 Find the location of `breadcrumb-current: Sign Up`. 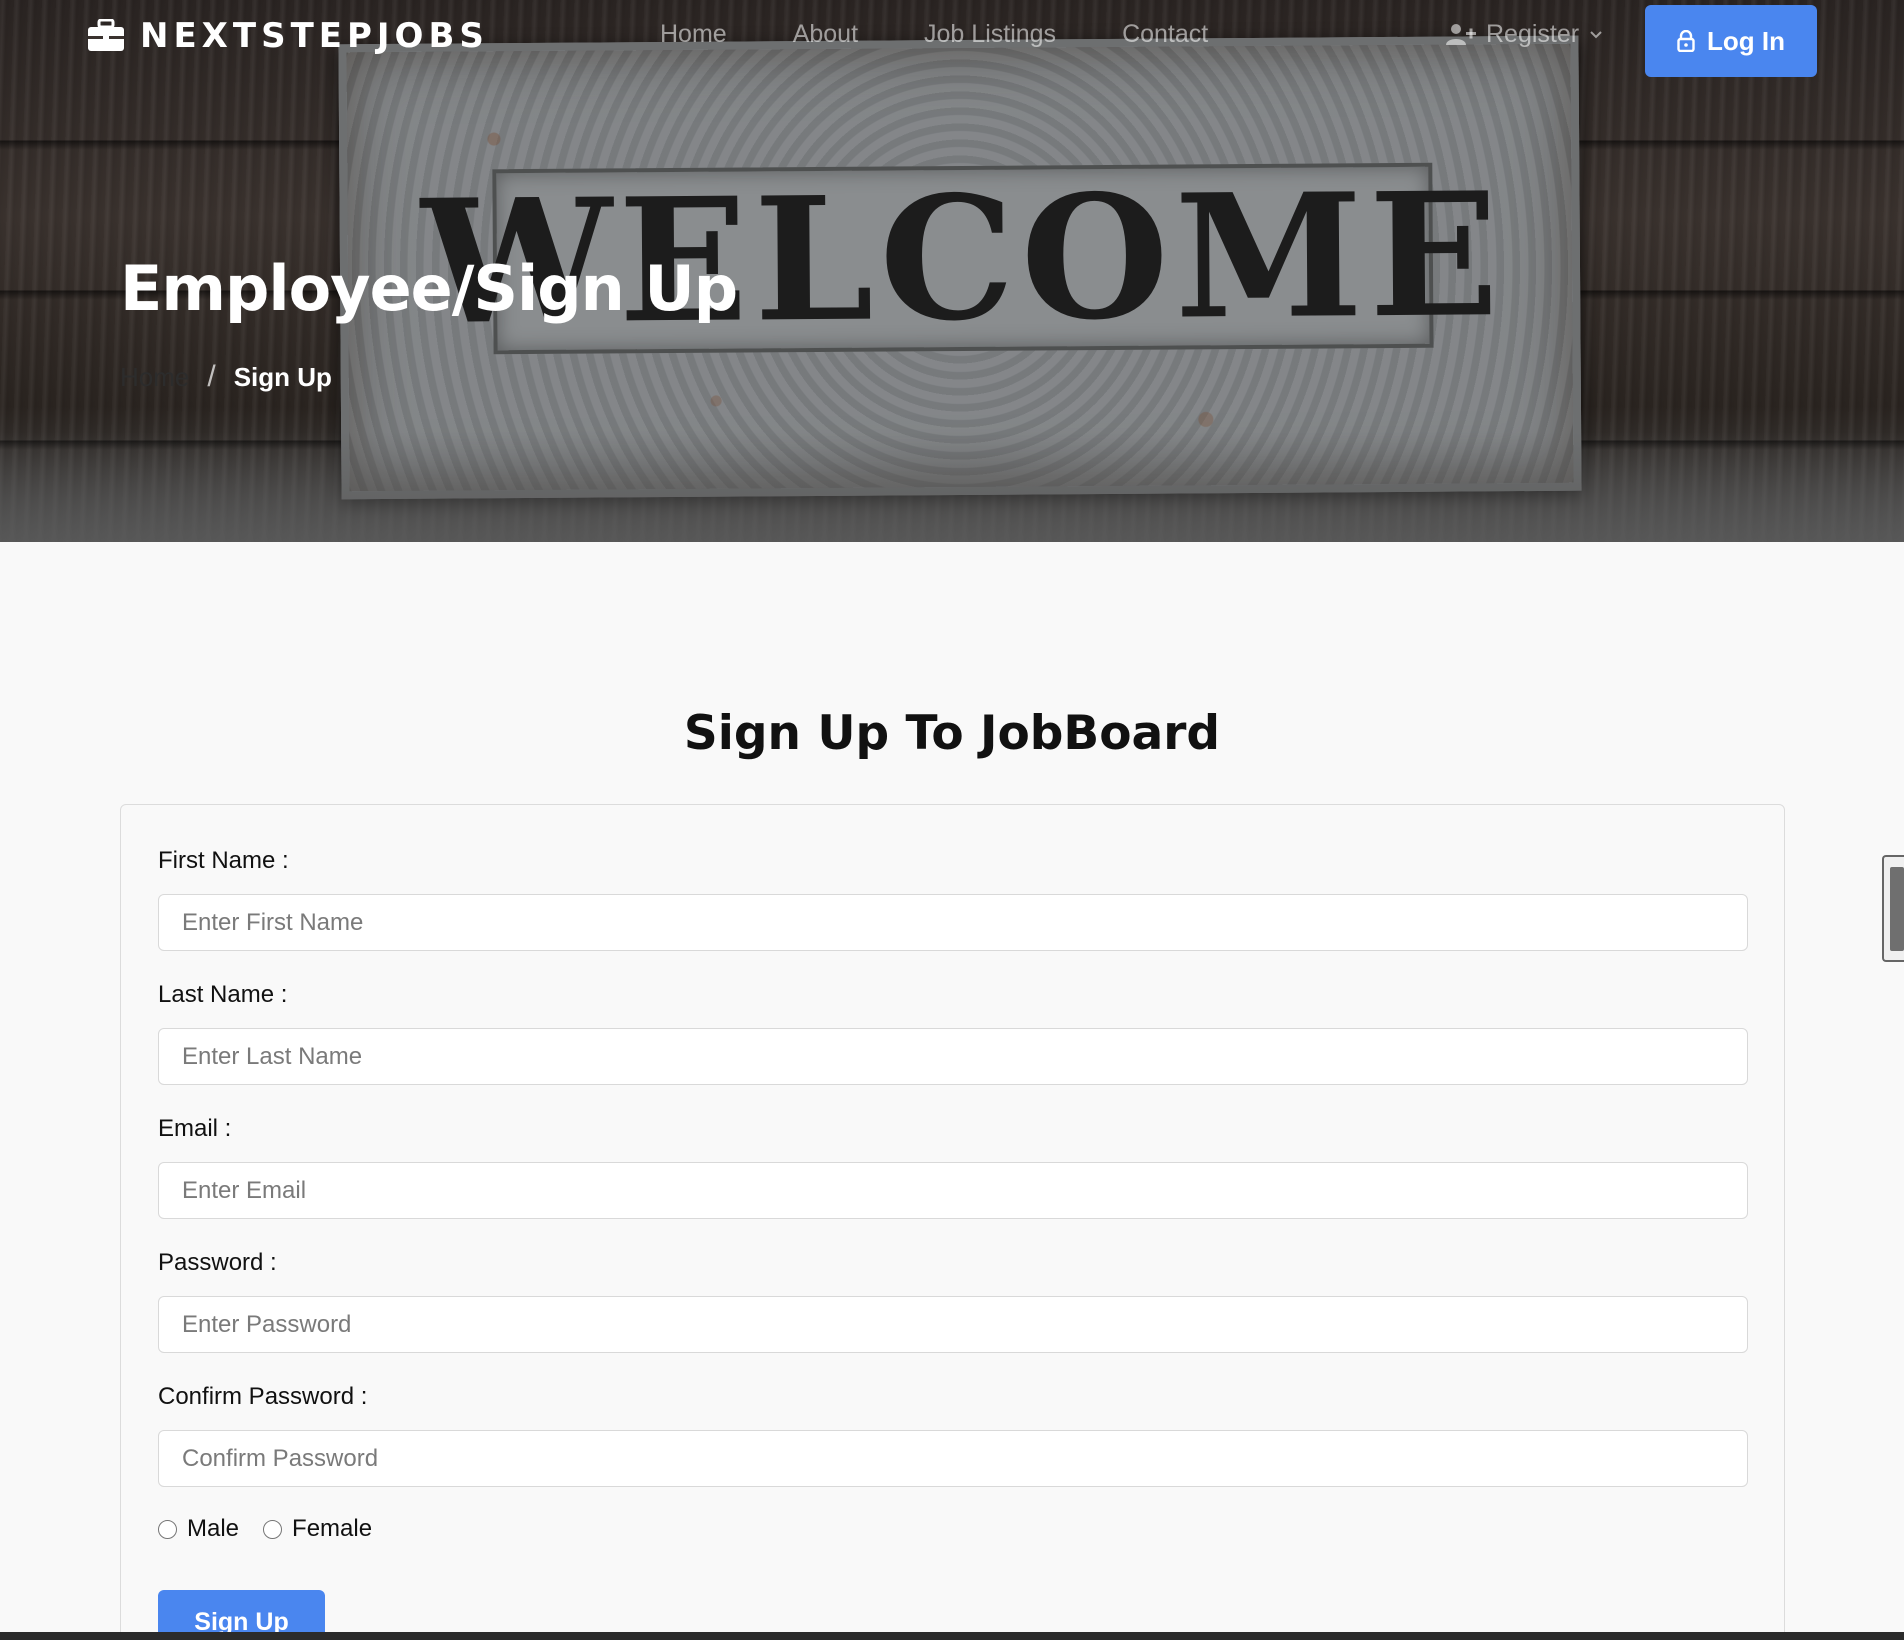

breadcrumb-current: Sign Up is located at coordinates (282, 376).